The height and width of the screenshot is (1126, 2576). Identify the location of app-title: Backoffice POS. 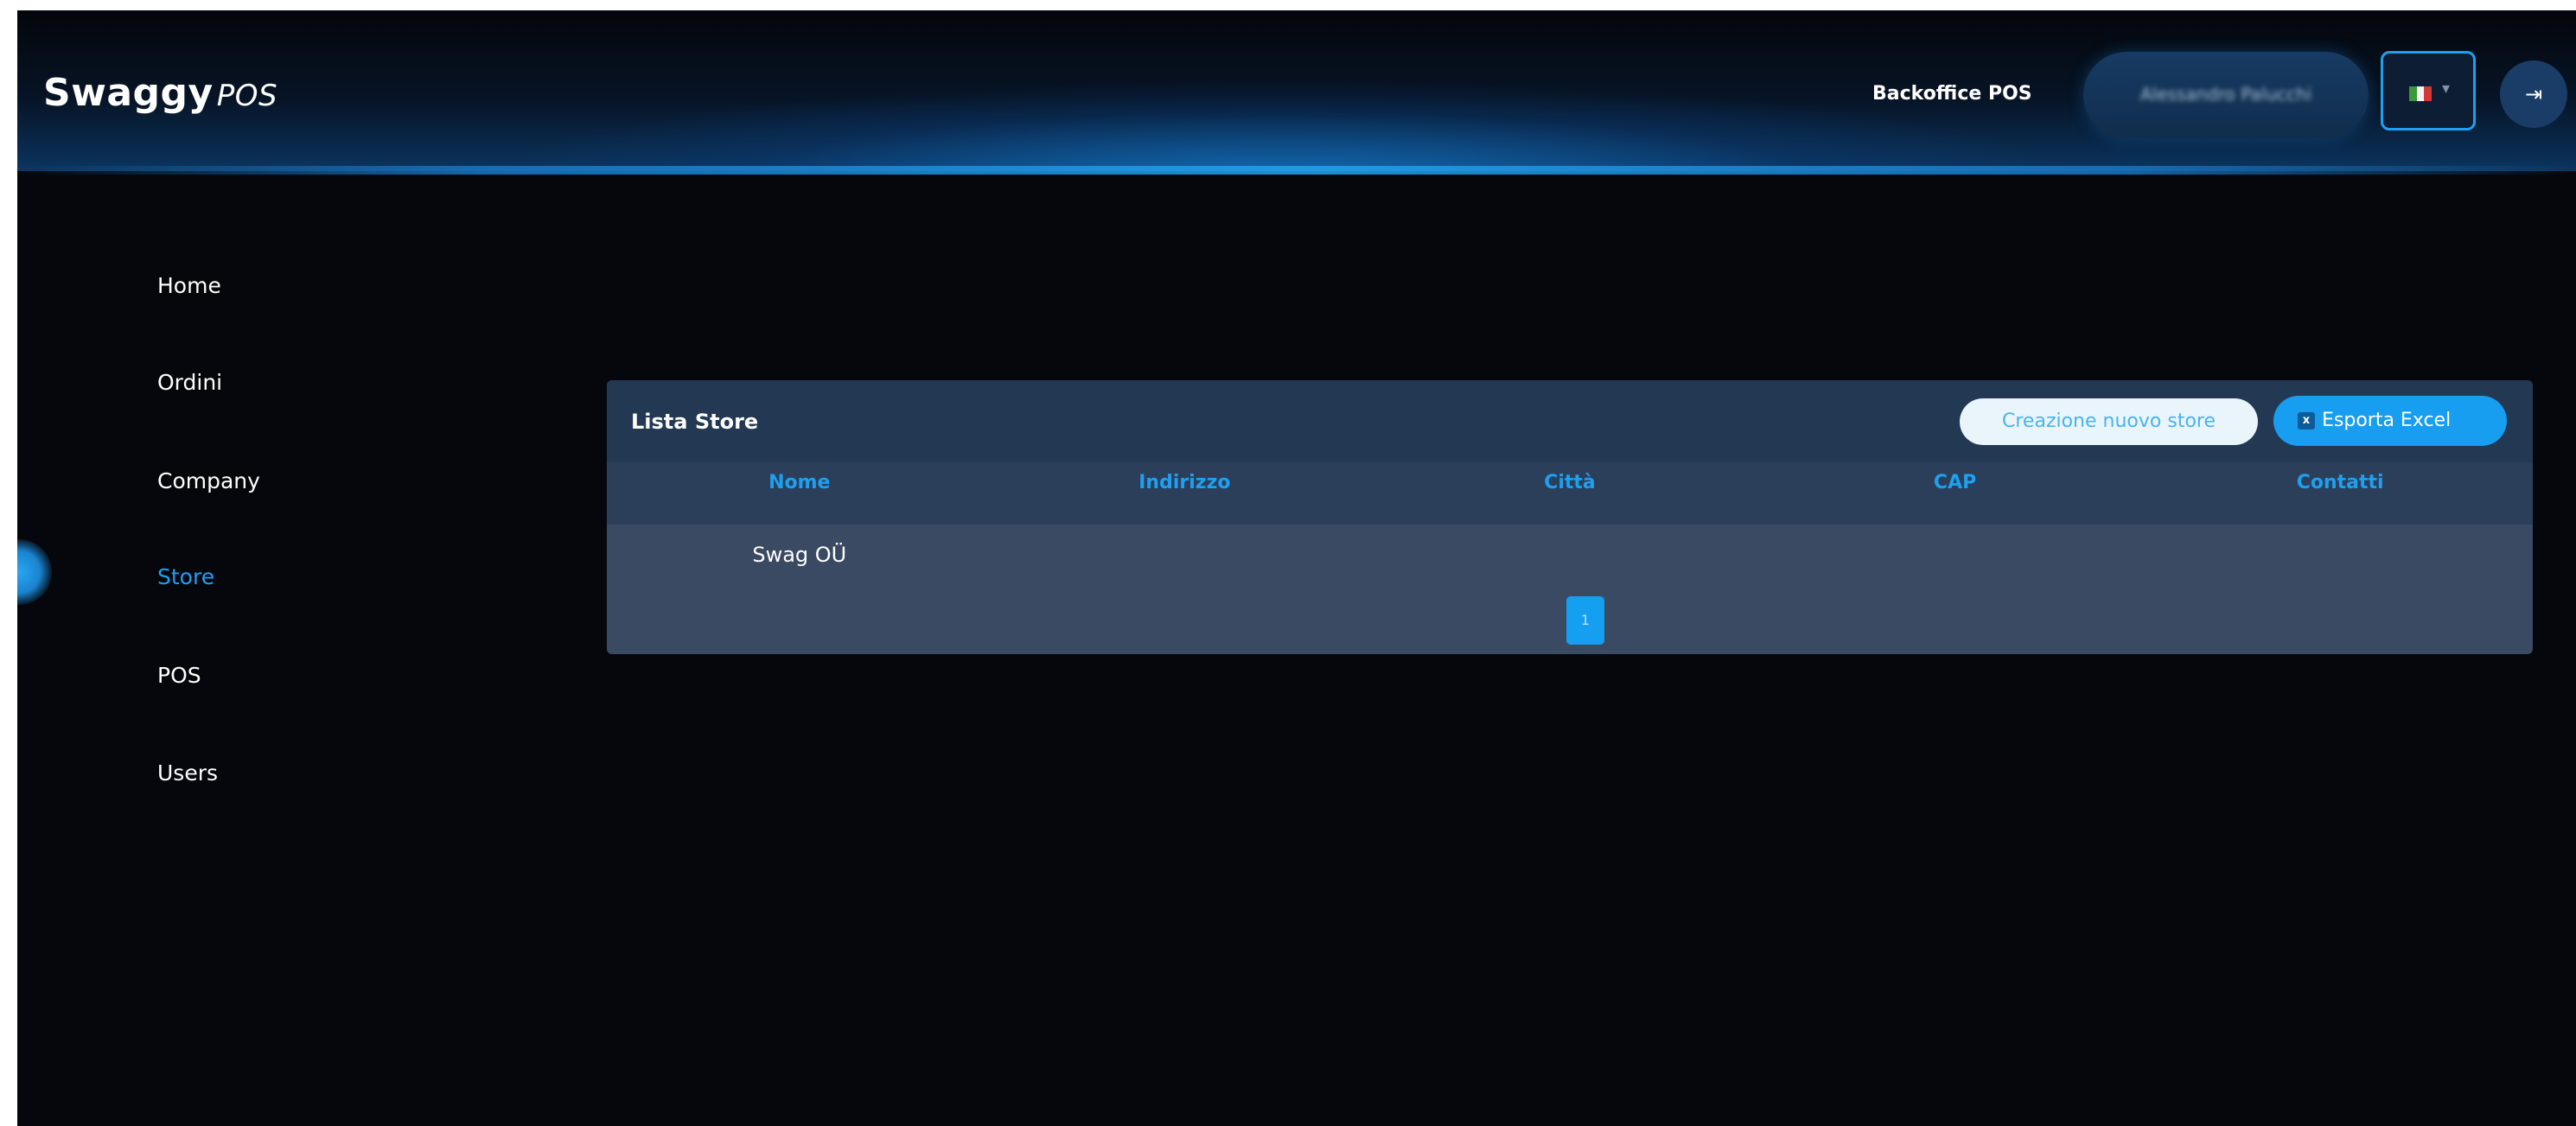
(1952, 94).